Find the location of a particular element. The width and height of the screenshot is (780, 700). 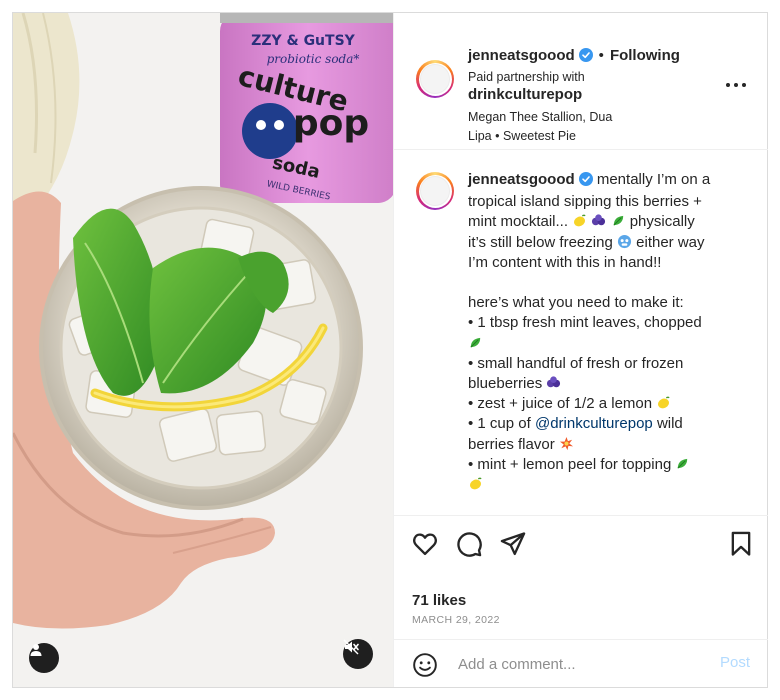

author-avatar is located at coordinates (435, 79).